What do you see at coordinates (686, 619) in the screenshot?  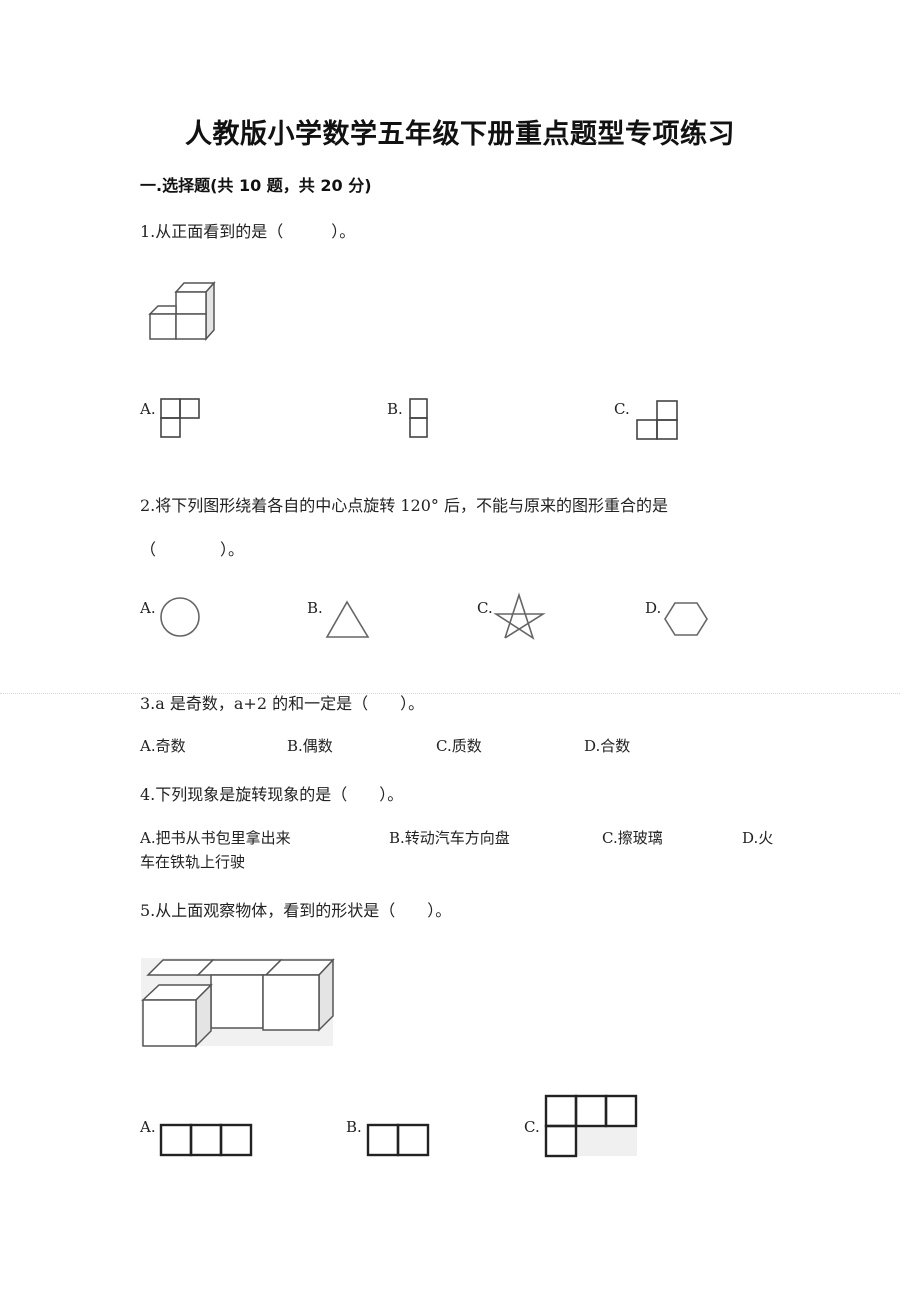 I see `hexagon-icon` at bounding box center [686, 619].